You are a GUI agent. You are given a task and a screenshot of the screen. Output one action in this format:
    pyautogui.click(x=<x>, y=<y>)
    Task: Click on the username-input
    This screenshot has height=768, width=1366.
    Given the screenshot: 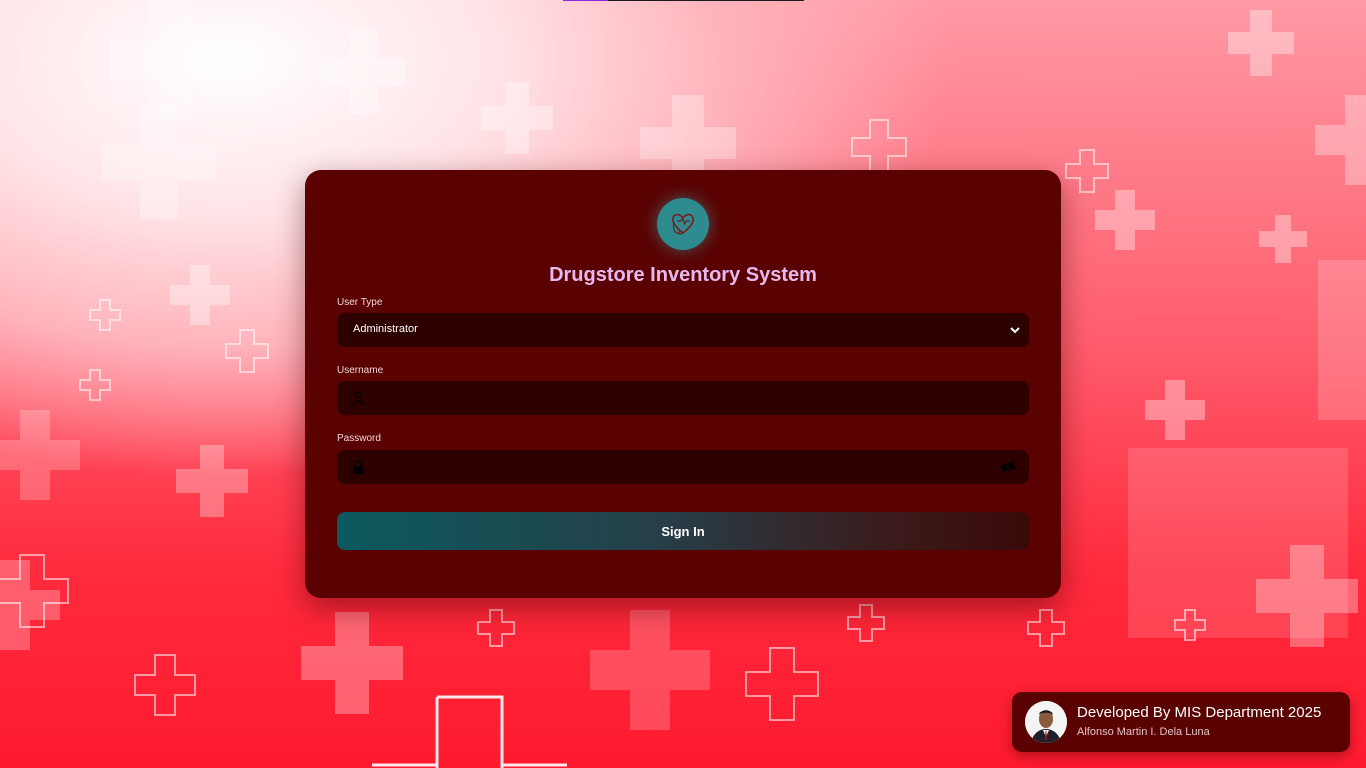 What is the action you would take?
    pyautogui.click(x=677, y=399)
    